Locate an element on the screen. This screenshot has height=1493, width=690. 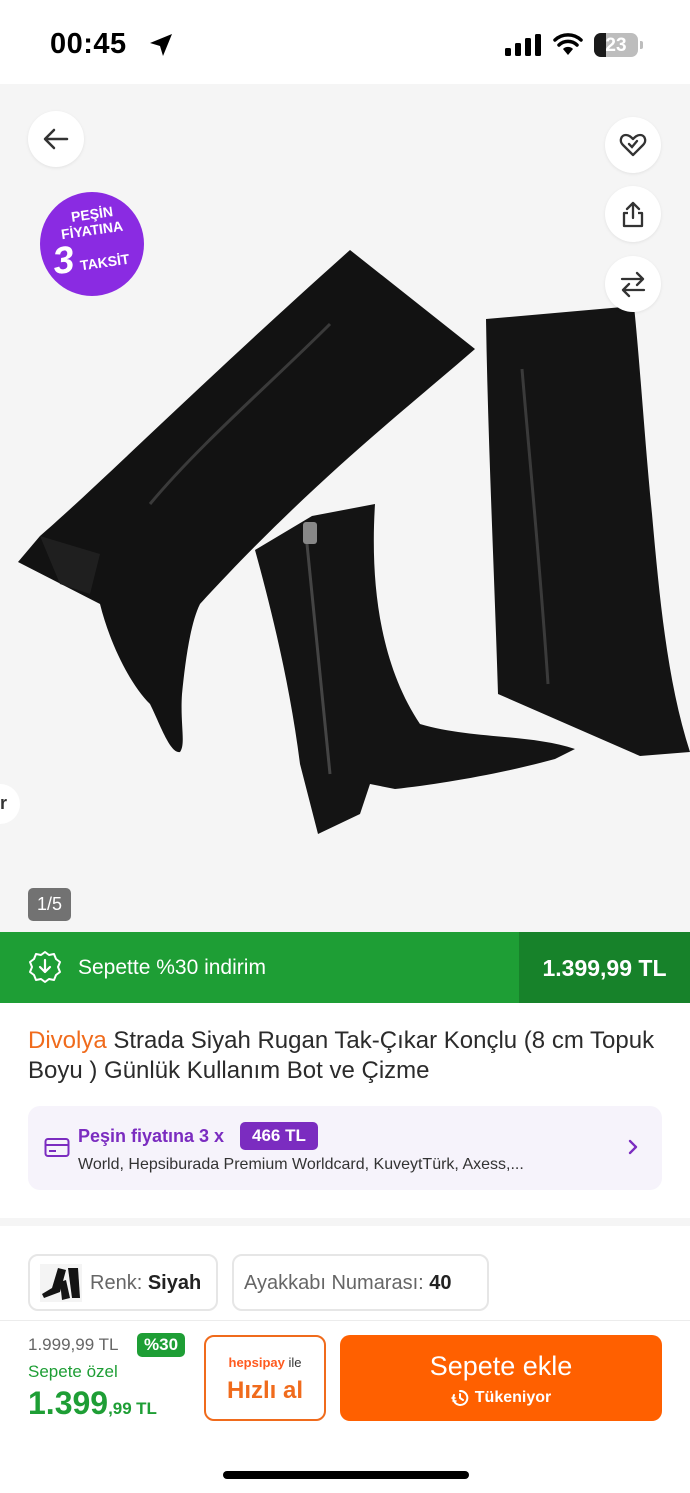
status-time: 00:45 is located at coordinates (88, 44).